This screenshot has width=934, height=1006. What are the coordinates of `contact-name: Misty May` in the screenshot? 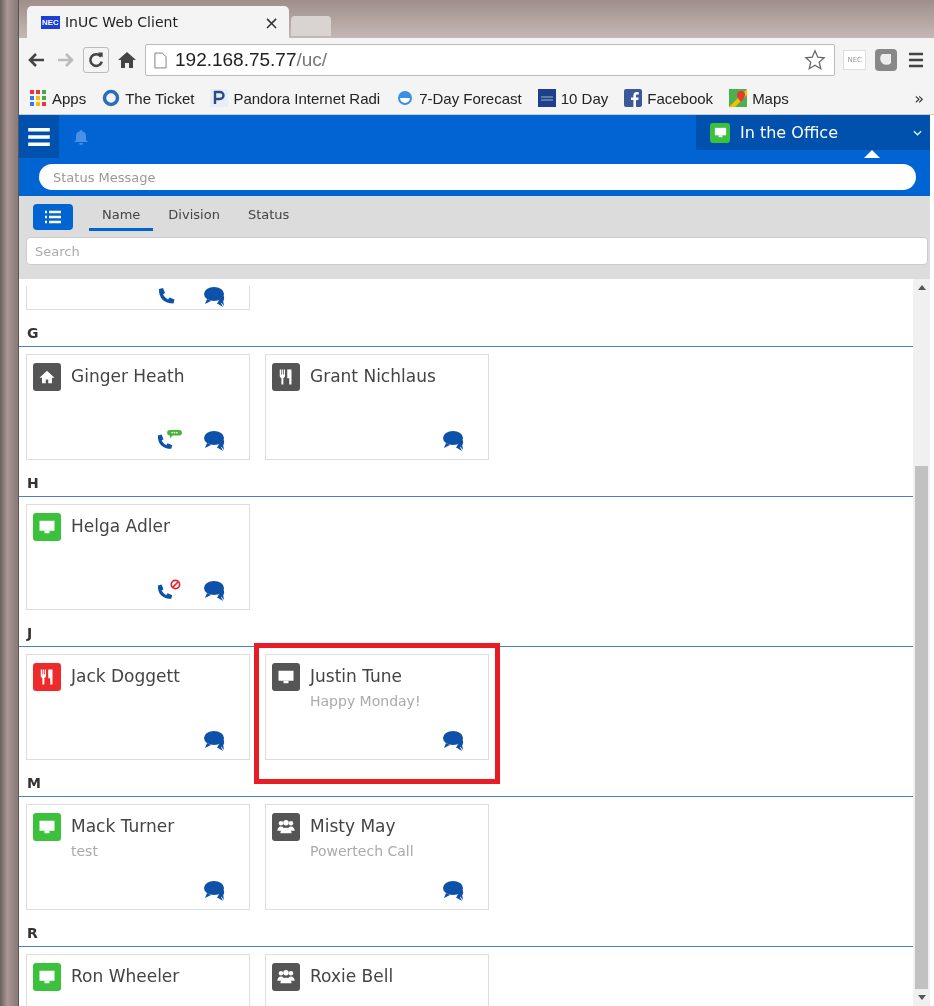 It's located at (353, 826).